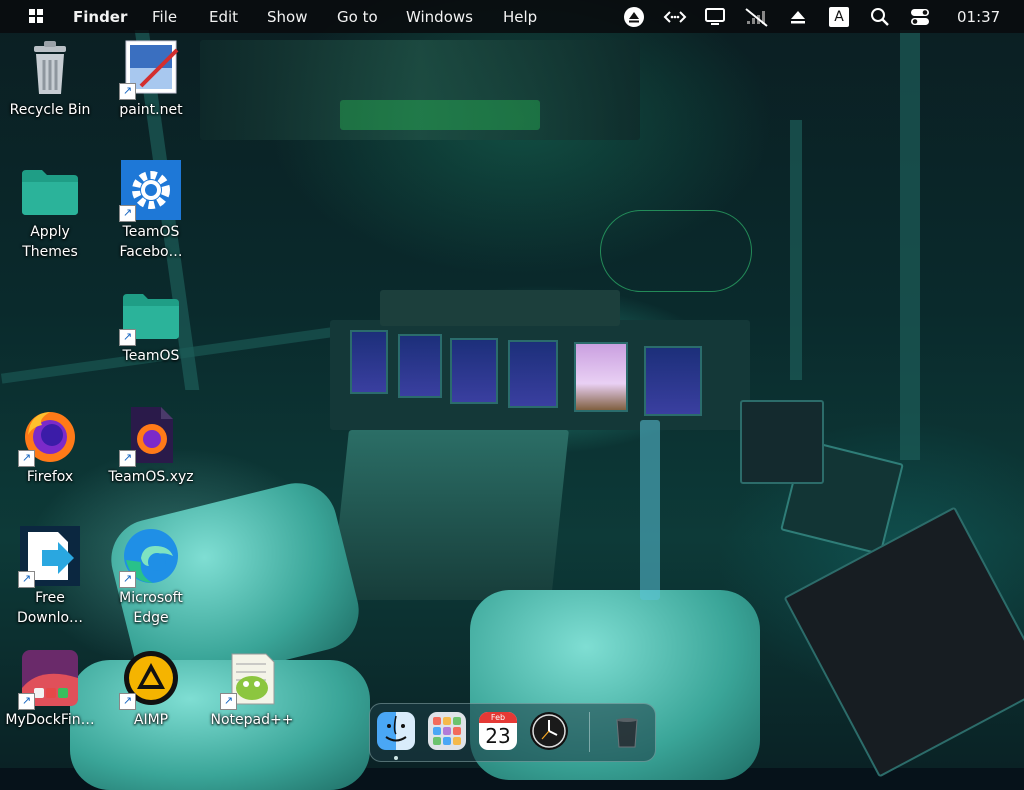 This screenshot has height=790, width=1024. What do you see at coordinates (520, 17) in the screenshot?
I see `menu-help: Help` at bounding box center [520, 17].